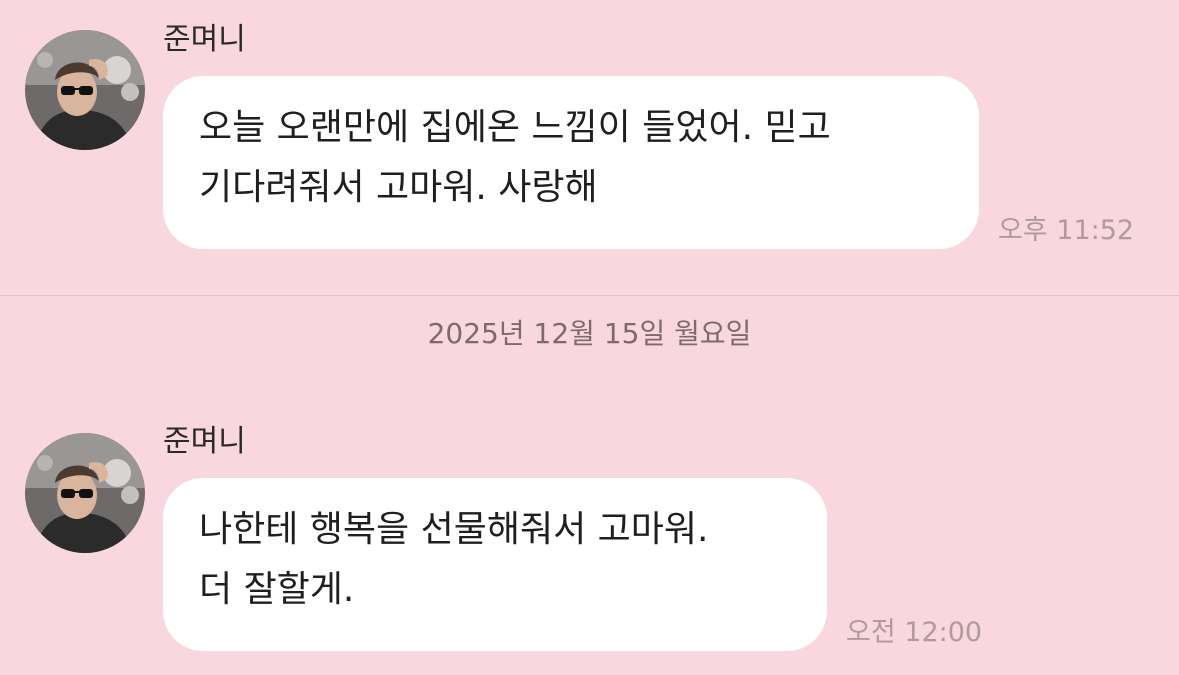 Image resolution: width=1179 pixels, height=675 pixels. I want to click on message-text-line: 더 잘할게., so click(277, 589).